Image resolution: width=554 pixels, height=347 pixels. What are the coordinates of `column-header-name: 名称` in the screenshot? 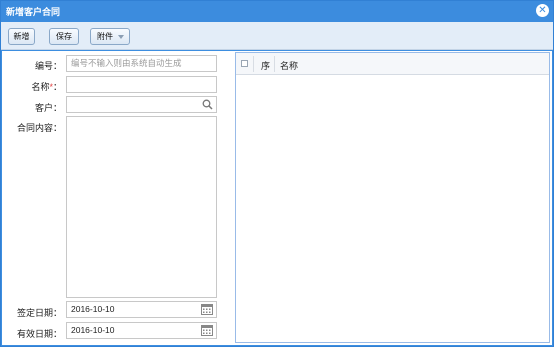 It's located at (289, 65).